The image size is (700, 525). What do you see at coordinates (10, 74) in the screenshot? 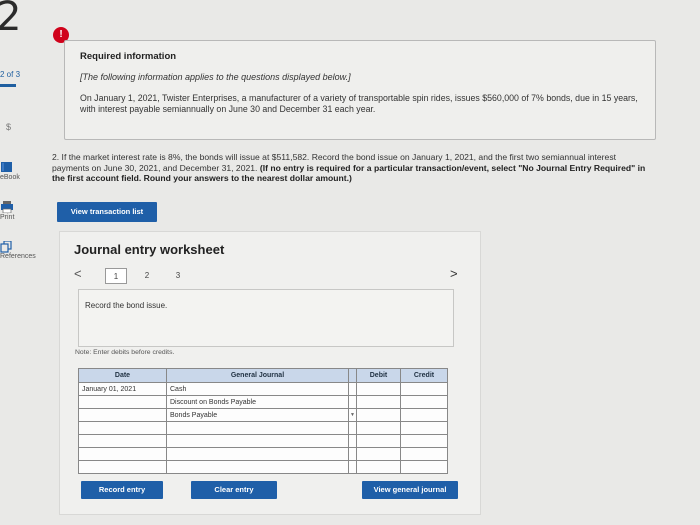
I see `question-progress: 2 of 3` at bounding box center [10, 74].